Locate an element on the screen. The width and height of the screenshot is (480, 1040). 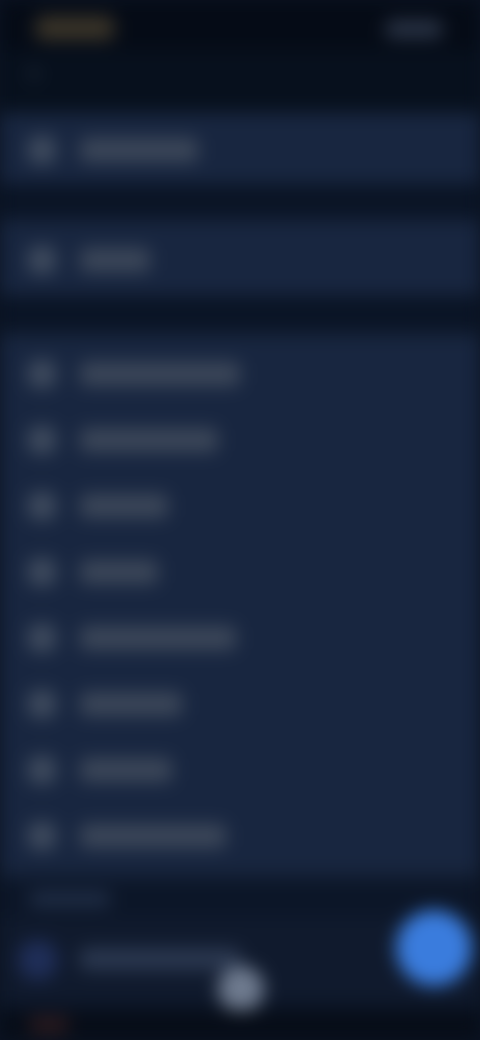
floating-action-button is located at coordinates (434, 948).